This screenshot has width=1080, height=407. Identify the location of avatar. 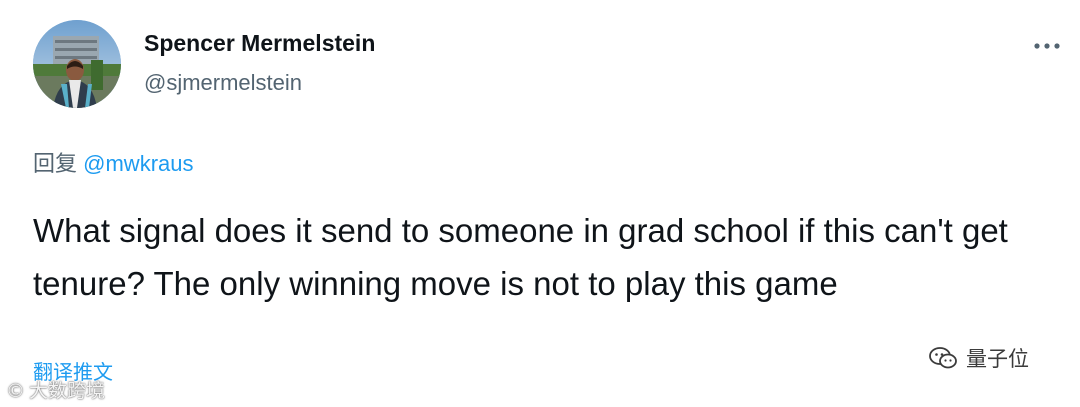
(77, 64).